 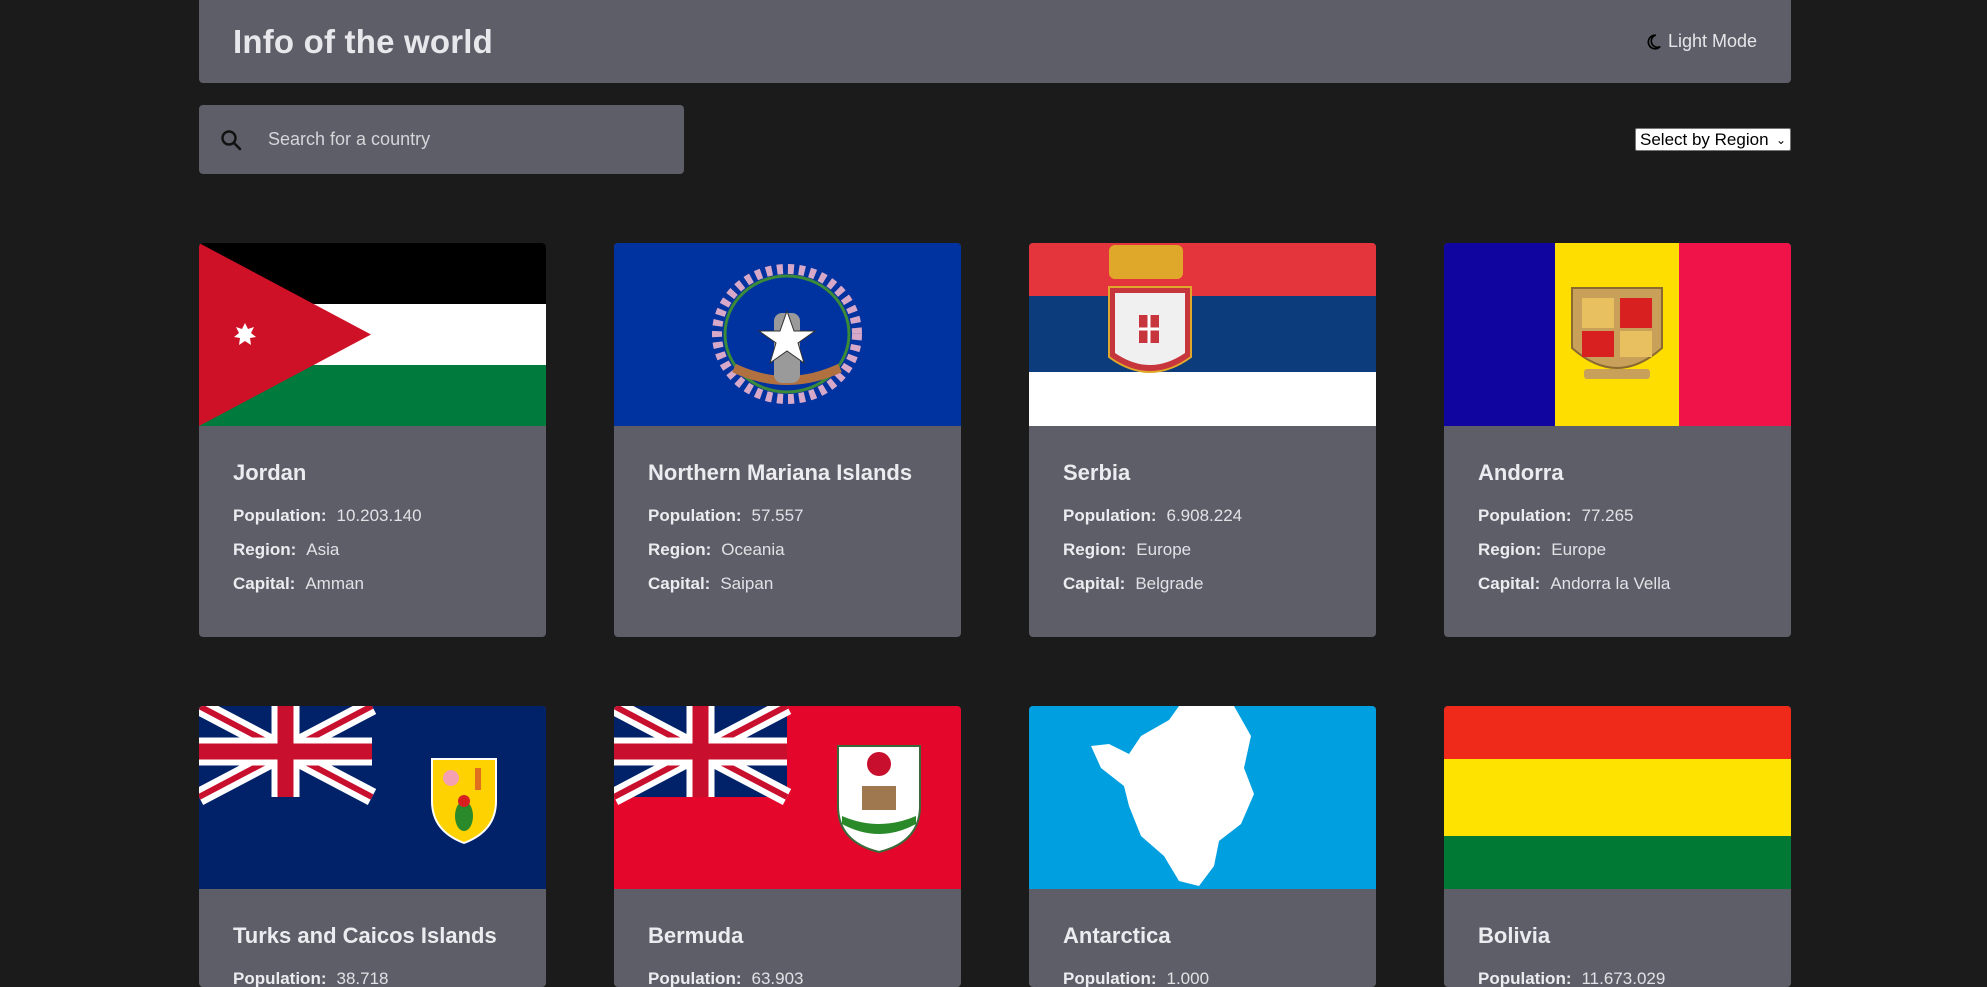 I want to click on population-value: 6.908.224, so click(x=1204, y=515).